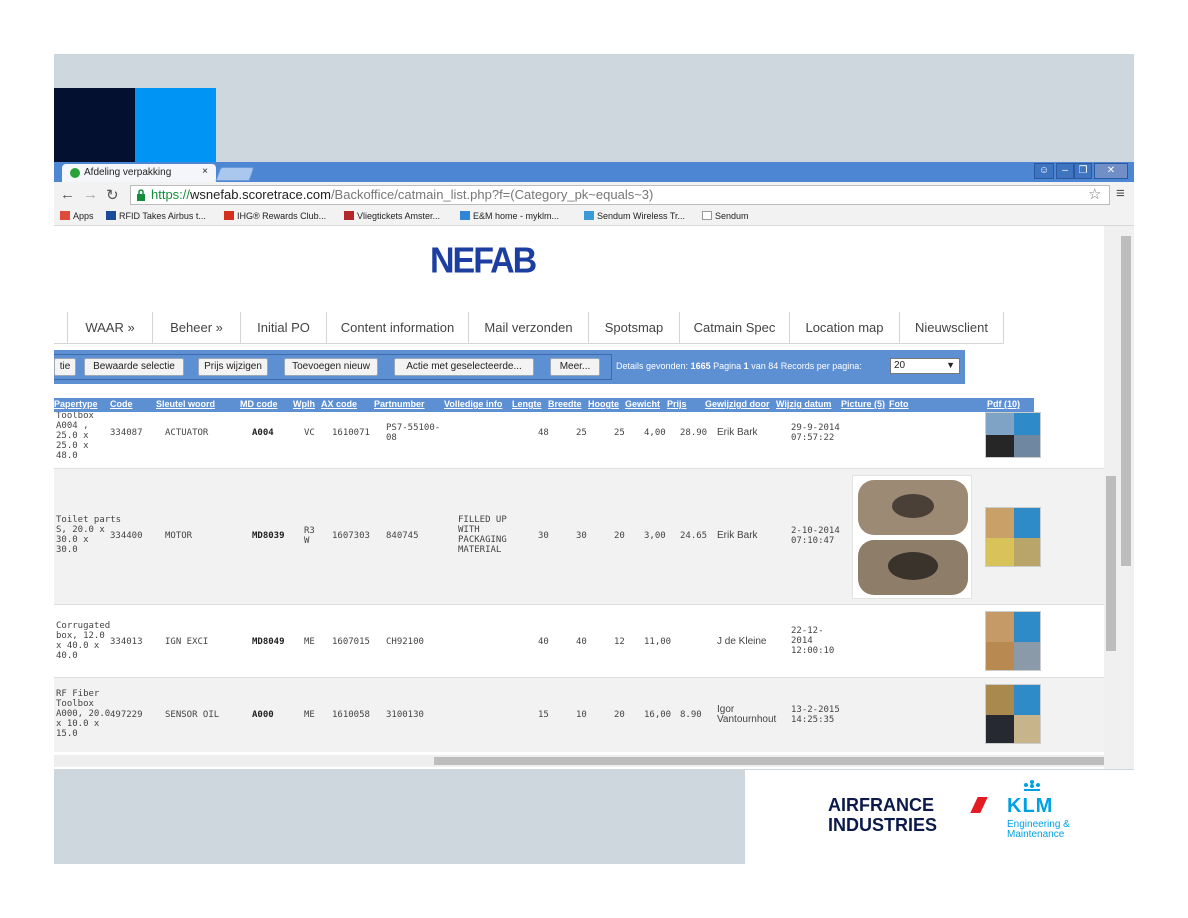  Describe the element at coordinates (925, 366) in the screenshot. I see `records-per-page-select: 20 ▼` at that location.